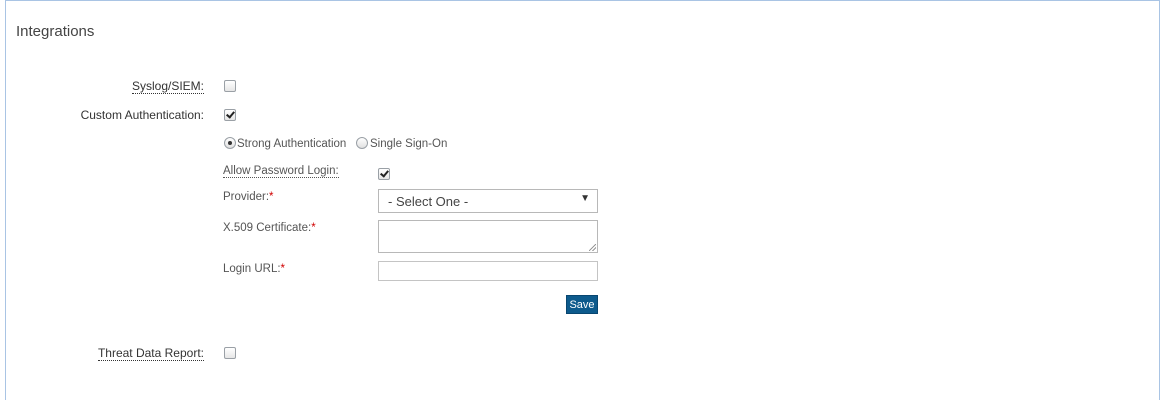  What do you see at coordinates (488, 201) in the screenshot?
I see `provider-select: - Select One - ▼` at bounding box center [488, 201].